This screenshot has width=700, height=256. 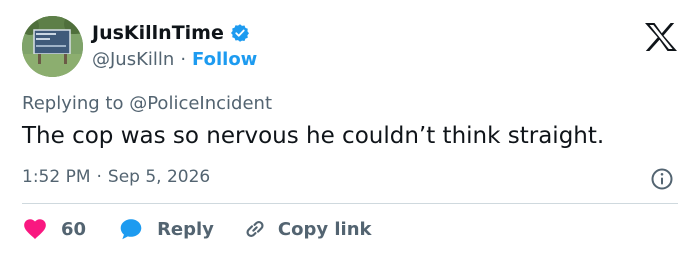 What do you see at coordinates (185, 229) in the screenshot?
I see `reply-label: Reply` at bounding box center [185, 229].